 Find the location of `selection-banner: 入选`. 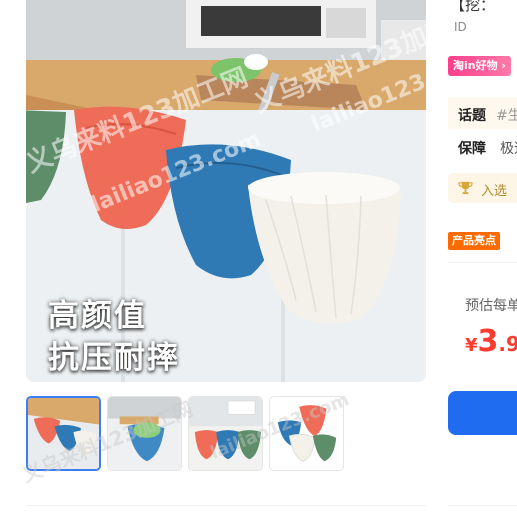

selection-banner: 入选 is located at coordinates (482, 188).